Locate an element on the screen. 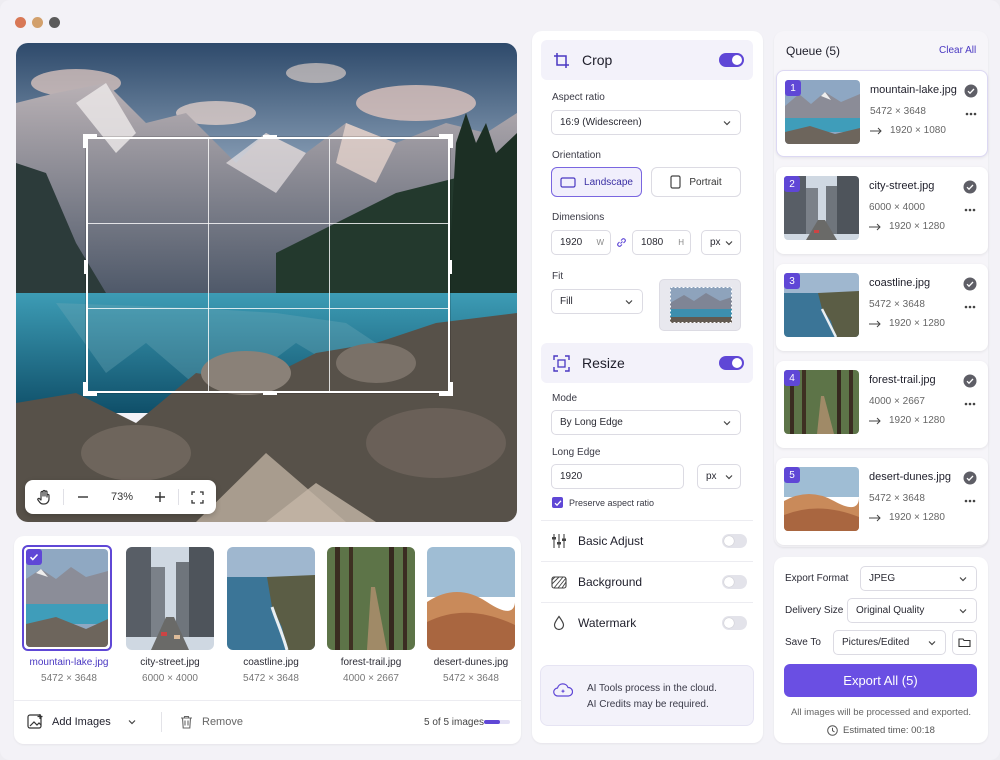 The width and height of the screenshot is (1000, 760). crop-toggle is located at coordinates (731, 60).